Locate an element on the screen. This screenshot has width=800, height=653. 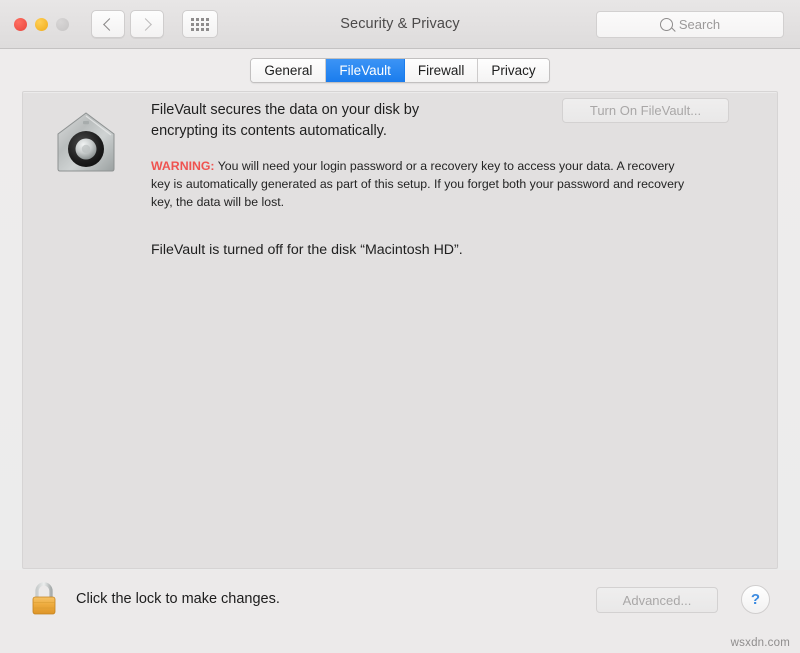
tab-filevault: FileVault is located at coordinates (365, 70).